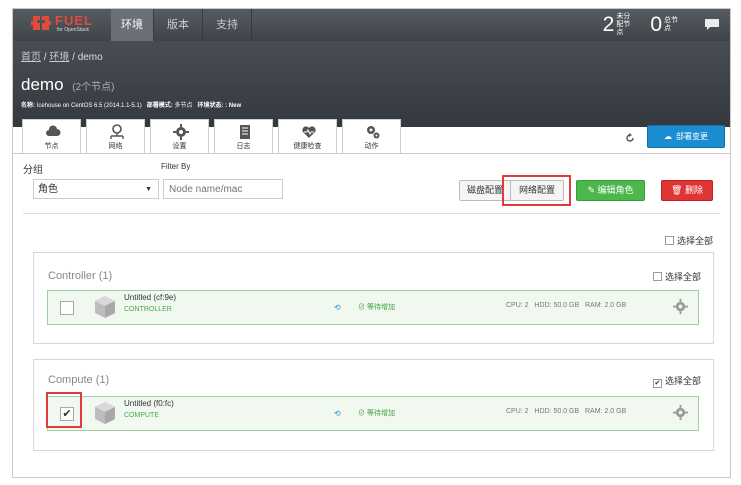 This screenshot has width=741, height=485. Describe the element at coordinates (591, 190) in the screenshot. I see `pencil-icon: ✎` at that location.